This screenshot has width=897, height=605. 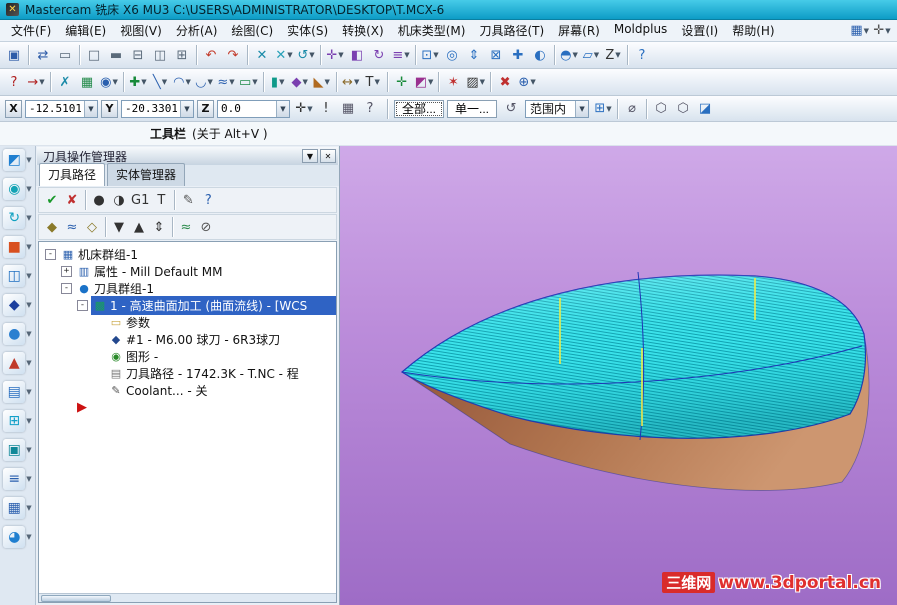 What do you see at coordinates (14, 421) in the screenshot?
I see `viewport-toggle-icon: ⊞` at bounding box center [14, 421].